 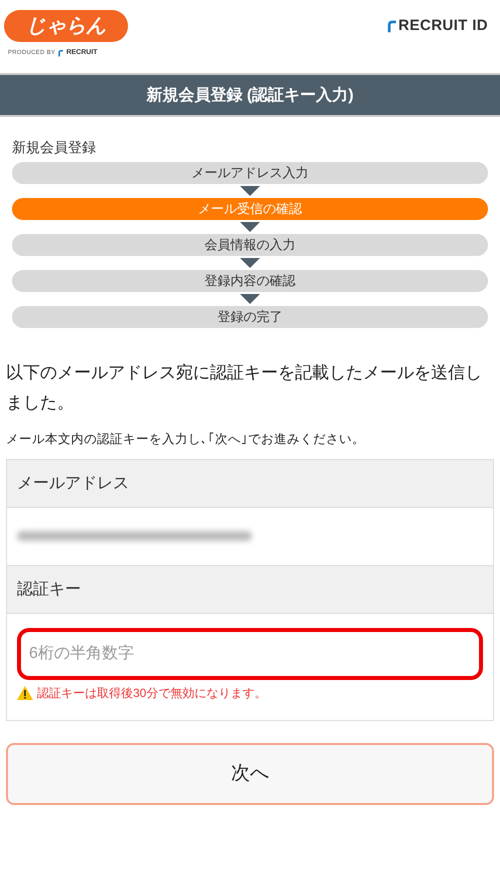 I want to click on recruit-id-text: RECRUIT ID, so click(x=443, y=26).